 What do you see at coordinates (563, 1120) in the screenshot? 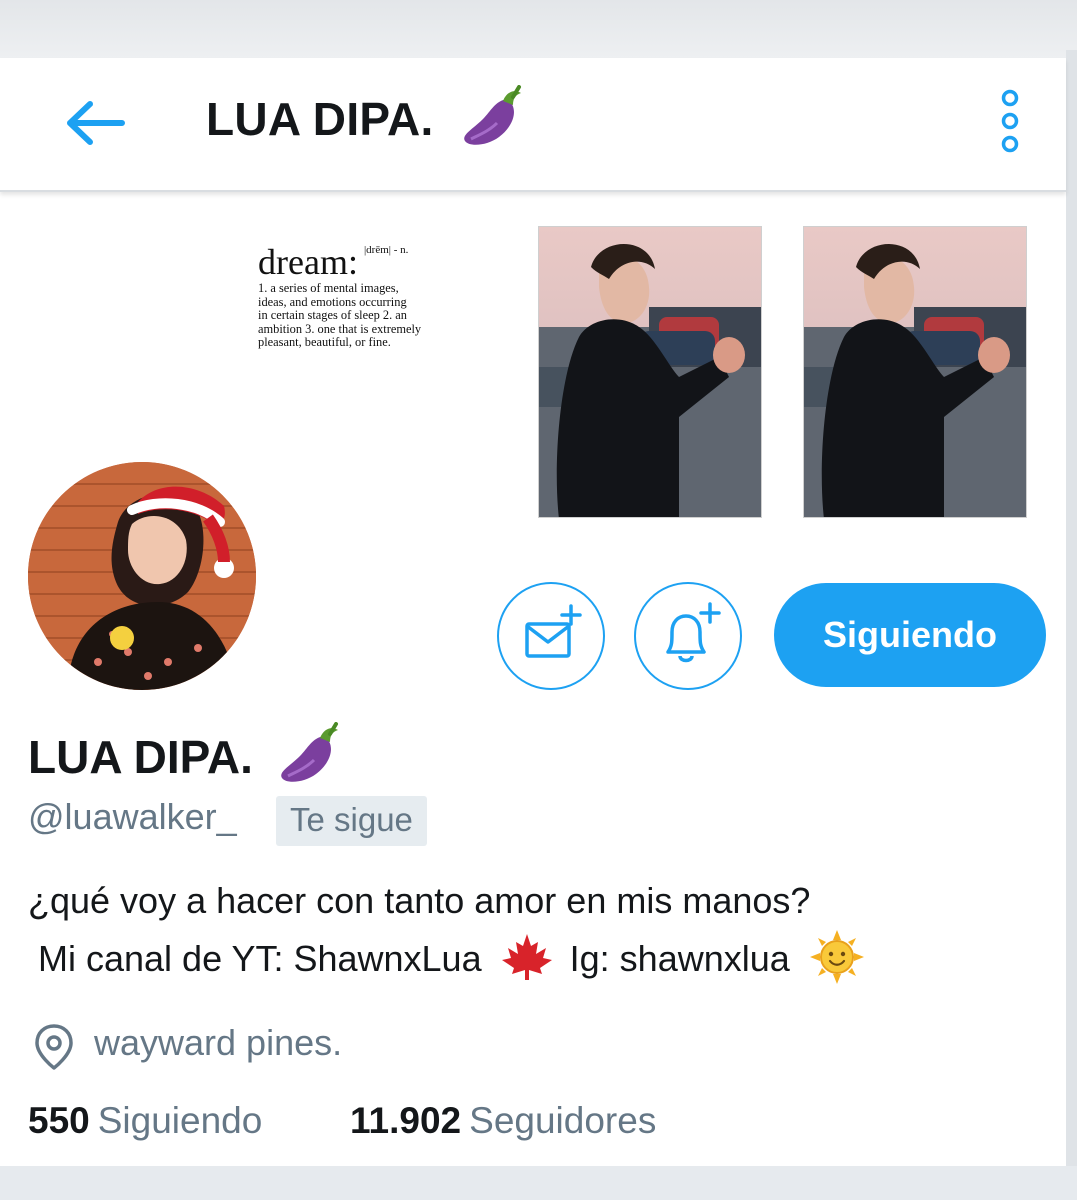
I see `followers-label: Seguidores` at bounding box center [563, 1120].